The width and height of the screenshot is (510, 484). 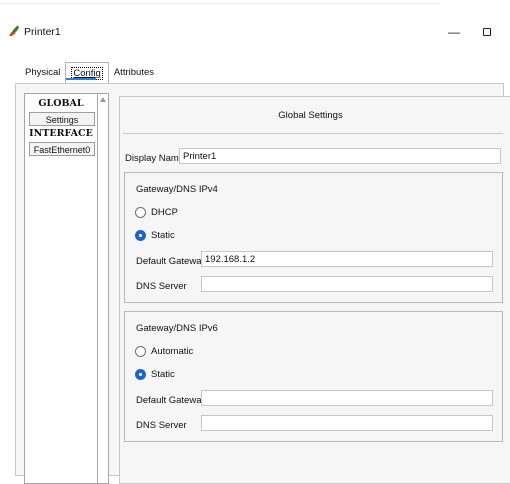 What do you see at coordinates (89, 73) in the screenshot?
I see `tab-bar: Physical Config Attributes` at bounding box center [89, 73].